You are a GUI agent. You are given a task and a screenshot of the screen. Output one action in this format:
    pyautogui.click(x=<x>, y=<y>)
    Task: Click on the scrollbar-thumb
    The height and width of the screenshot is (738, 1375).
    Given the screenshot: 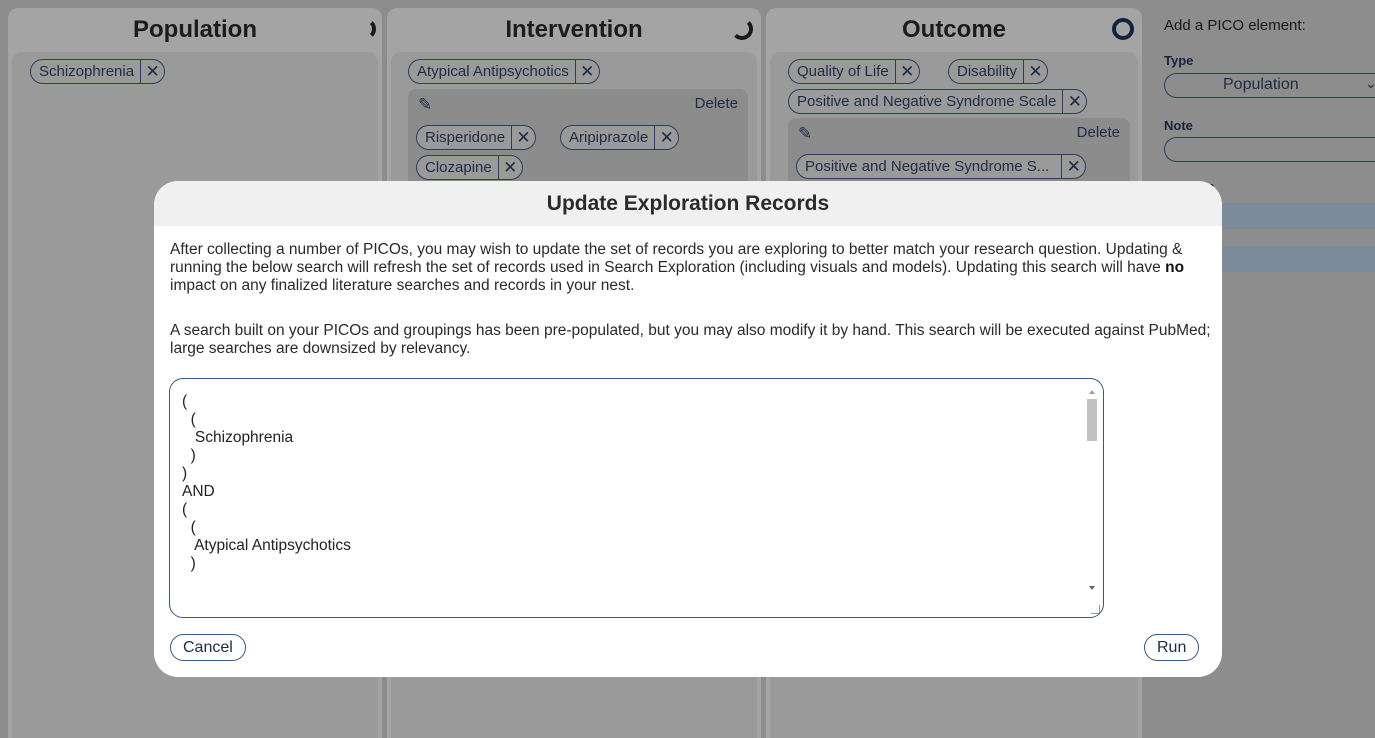 What is the action you would take?
    pyautogui.click(x=1092, y=420)
    